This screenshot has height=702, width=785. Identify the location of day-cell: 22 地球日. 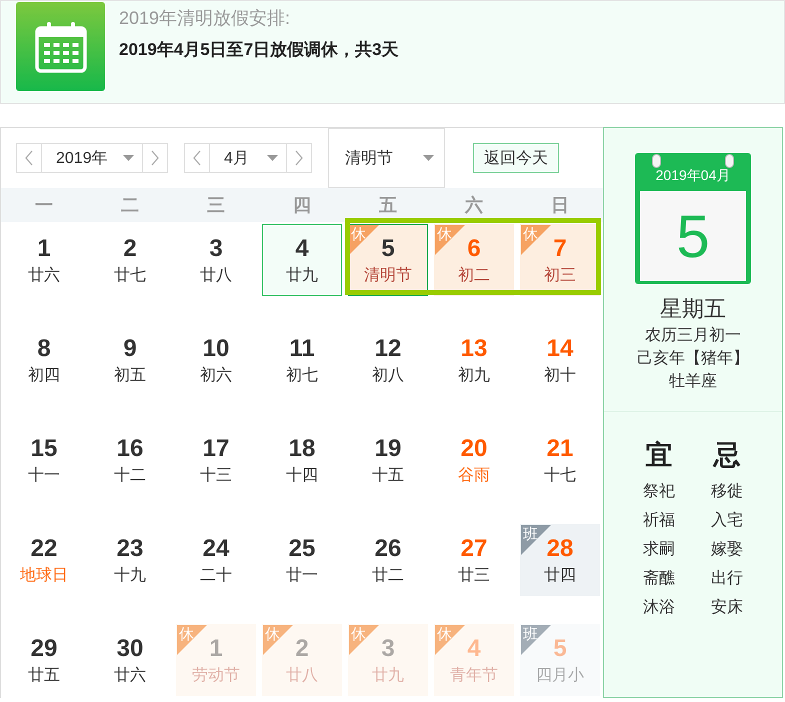
(44, 560).